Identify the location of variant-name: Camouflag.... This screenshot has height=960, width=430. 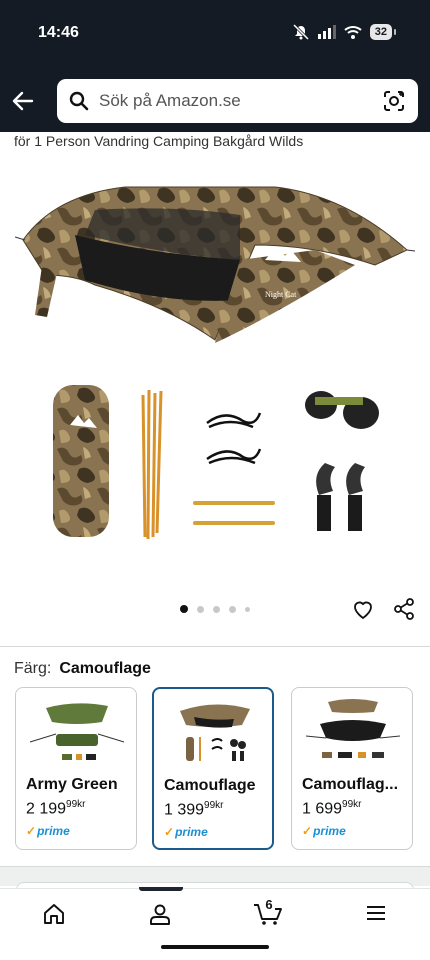
(350, 784).